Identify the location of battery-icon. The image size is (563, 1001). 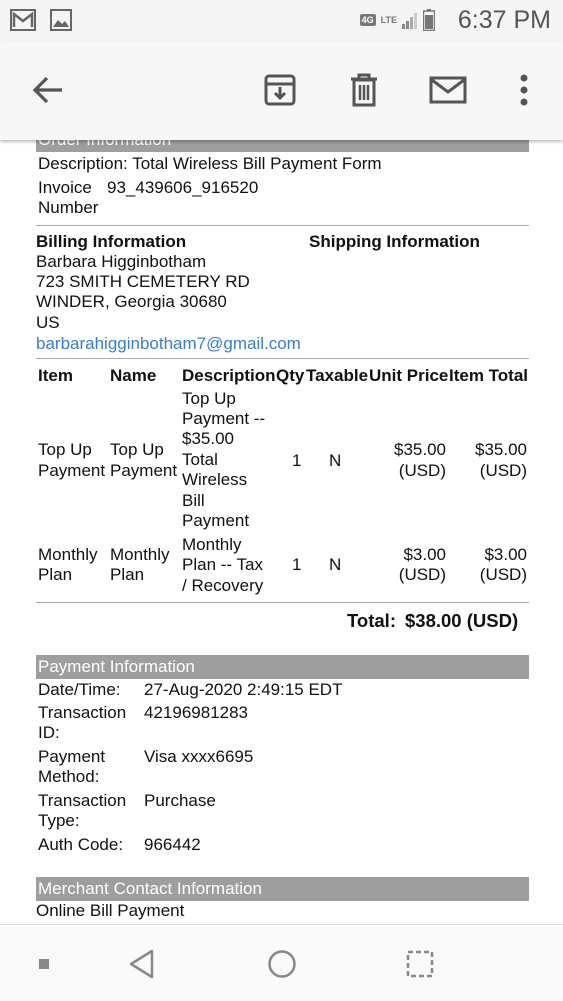
(429, 20).